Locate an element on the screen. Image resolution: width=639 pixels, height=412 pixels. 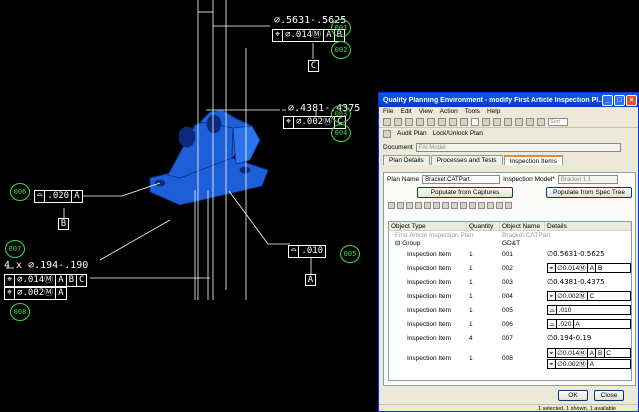
col-object-type: Object Type is located at coordinates (428, 226).